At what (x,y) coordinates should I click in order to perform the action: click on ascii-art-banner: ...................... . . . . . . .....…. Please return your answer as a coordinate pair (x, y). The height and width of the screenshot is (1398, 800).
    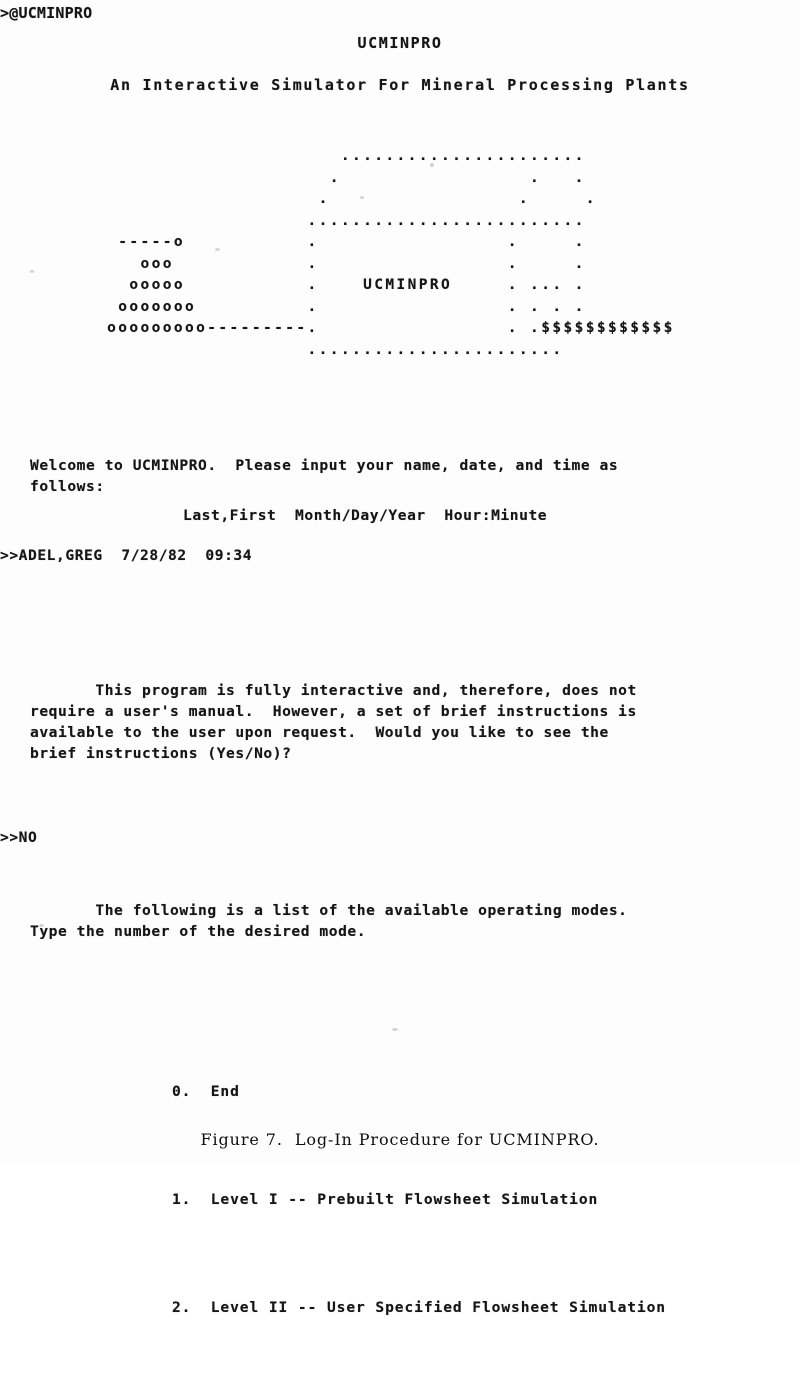
    Looking at the image, I should click on (391, 253).